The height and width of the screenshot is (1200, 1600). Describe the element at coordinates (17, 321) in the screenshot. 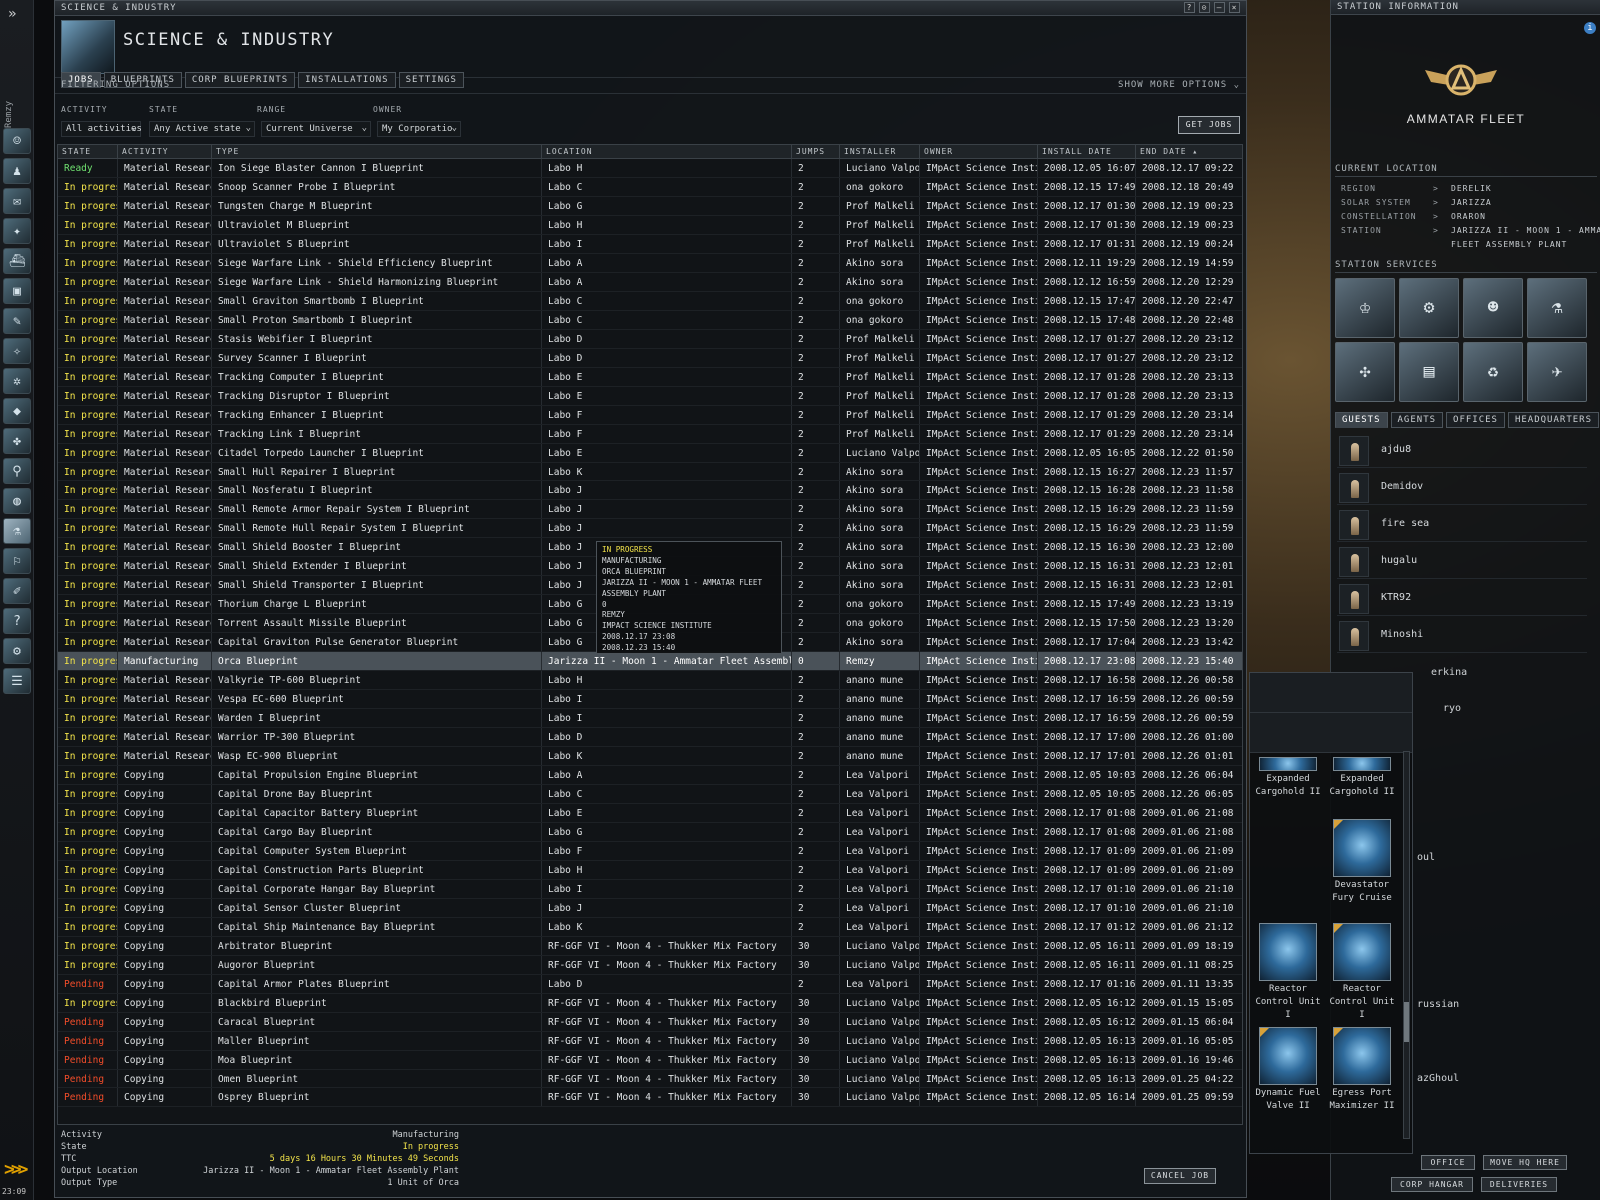

I see `journal-icon: ✎` at that location.